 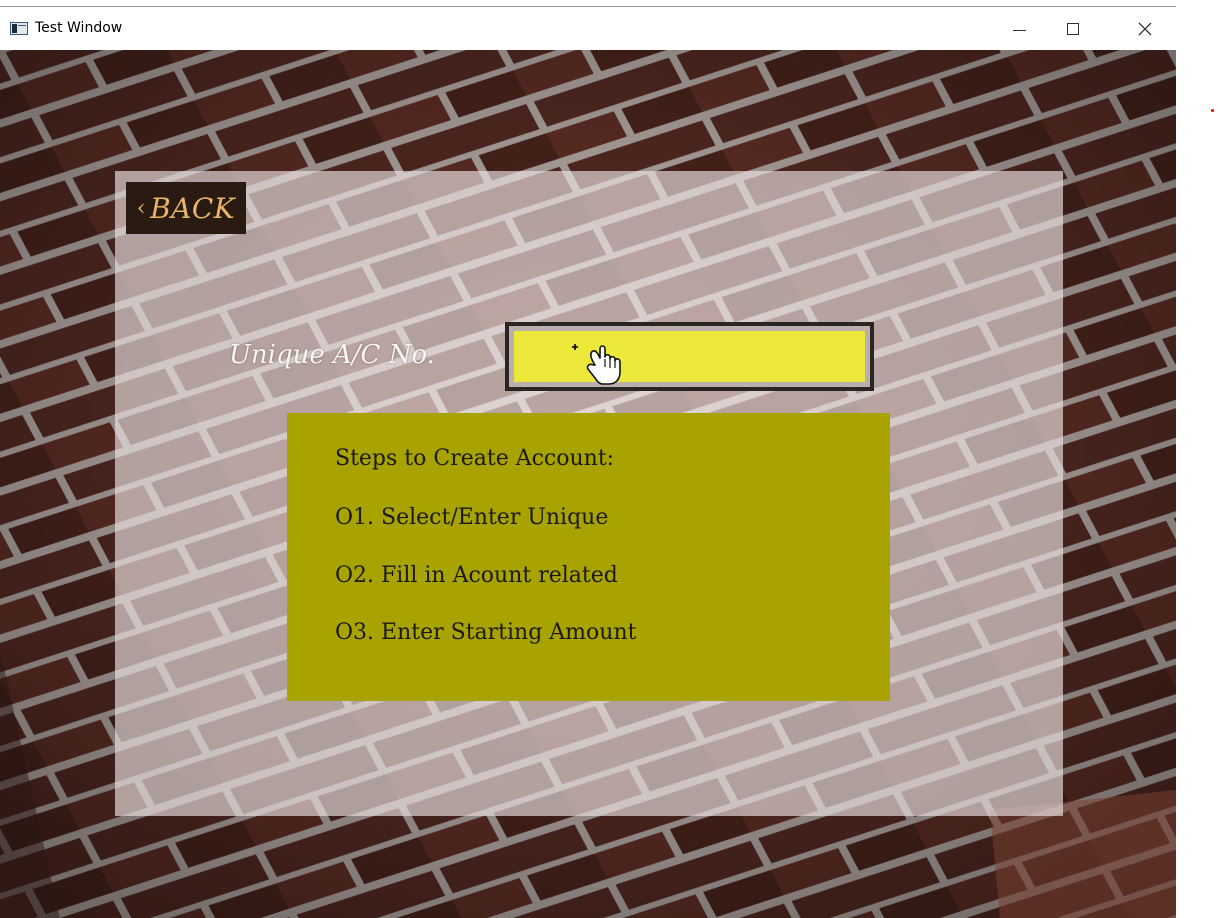 I want to click on hand-pointer-icon, so click(x=596, y=364).